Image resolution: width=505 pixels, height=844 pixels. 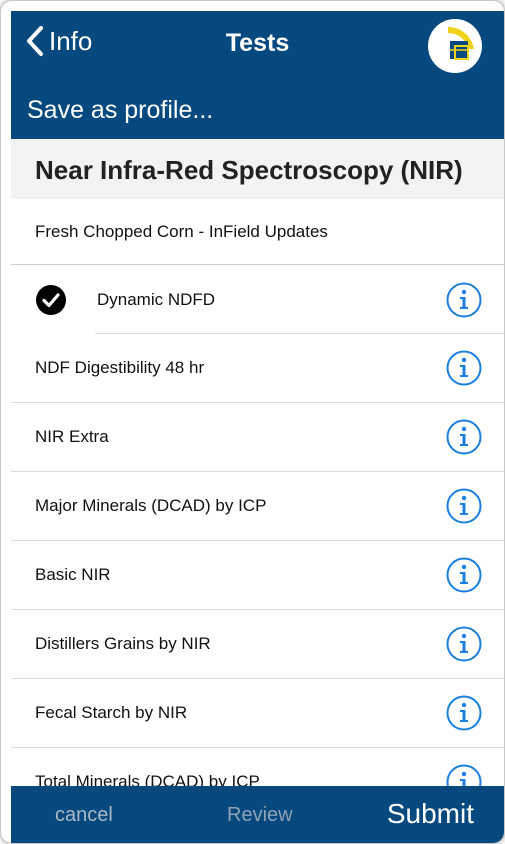 I want to click on test-row-distillers-grains: Distillers Grains by NIR, so click(x=257, y=644).